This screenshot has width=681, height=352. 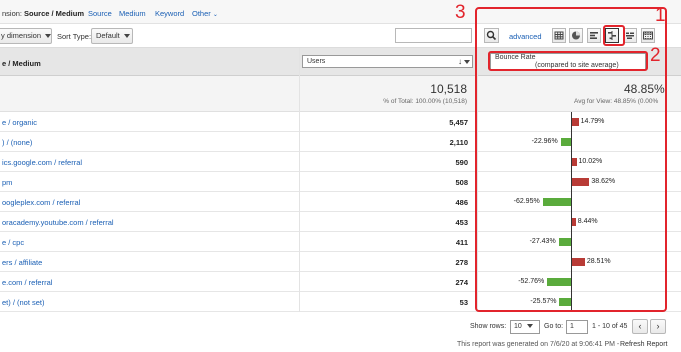 I want to click on users-total: 10,518, so click(x=448, y=89).